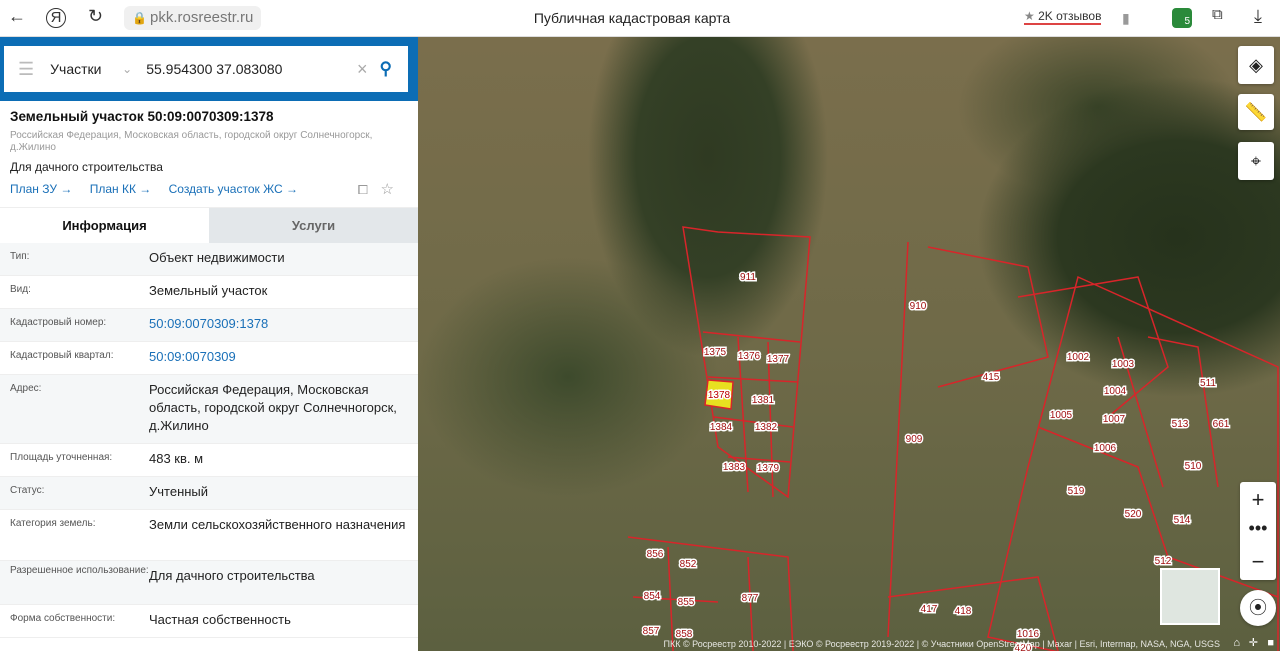  What do you see at coordinates (715, 353) in the screenshot?
I see `parcel-label: 1375` at bounding box center [715, 353].